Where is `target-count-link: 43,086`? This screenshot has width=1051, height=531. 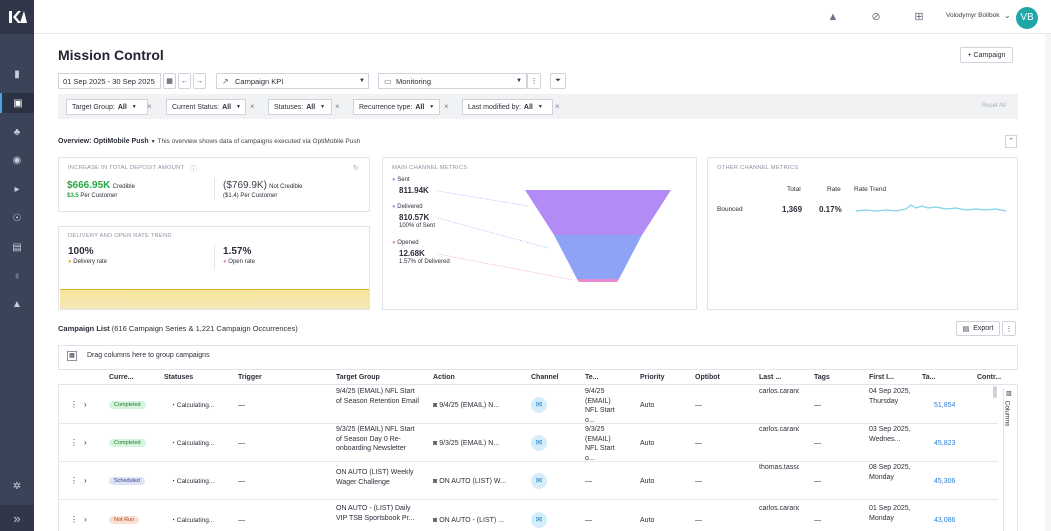
target-count-link: 43,086 is located at coordinates (944, 521).